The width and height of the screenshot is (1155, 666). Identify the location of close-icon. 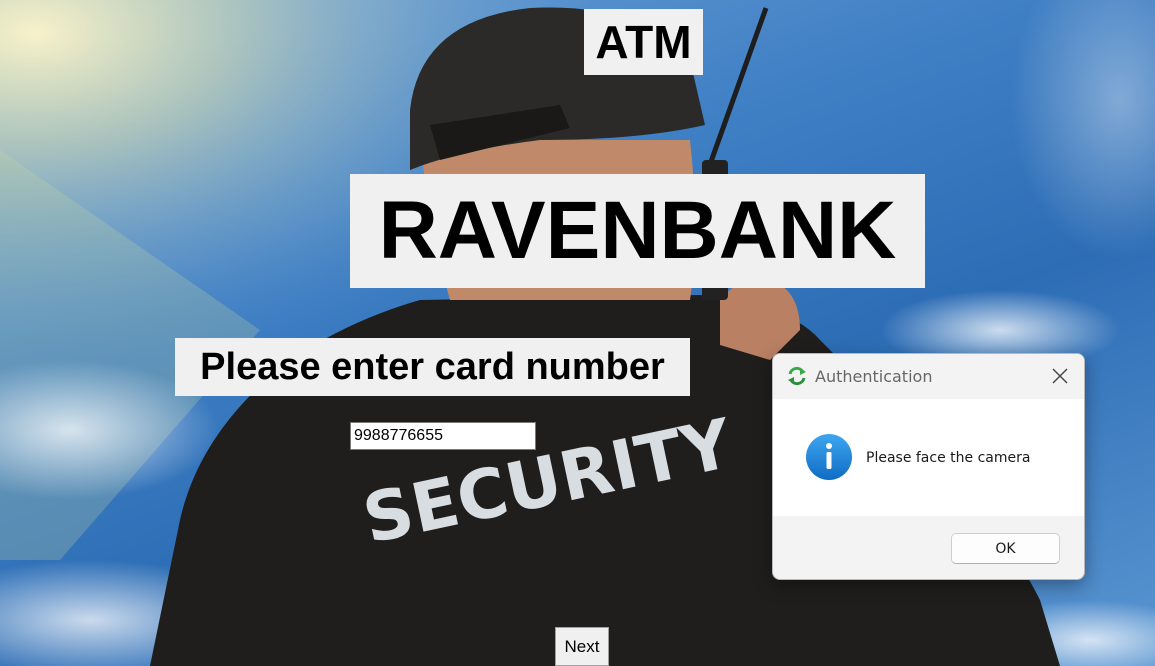
(1060, 376).